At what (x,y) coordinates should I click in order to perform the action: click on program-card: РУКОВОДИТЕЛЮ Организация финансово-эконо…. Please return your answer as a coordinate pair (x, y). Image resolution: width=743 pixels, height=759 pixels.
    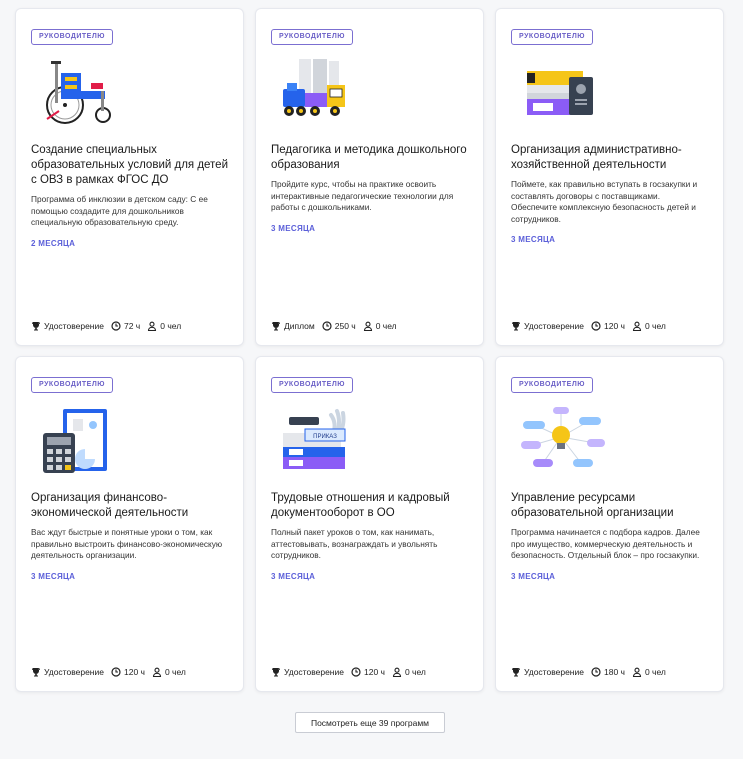
    Looking at the image, I should click on (129, 524).